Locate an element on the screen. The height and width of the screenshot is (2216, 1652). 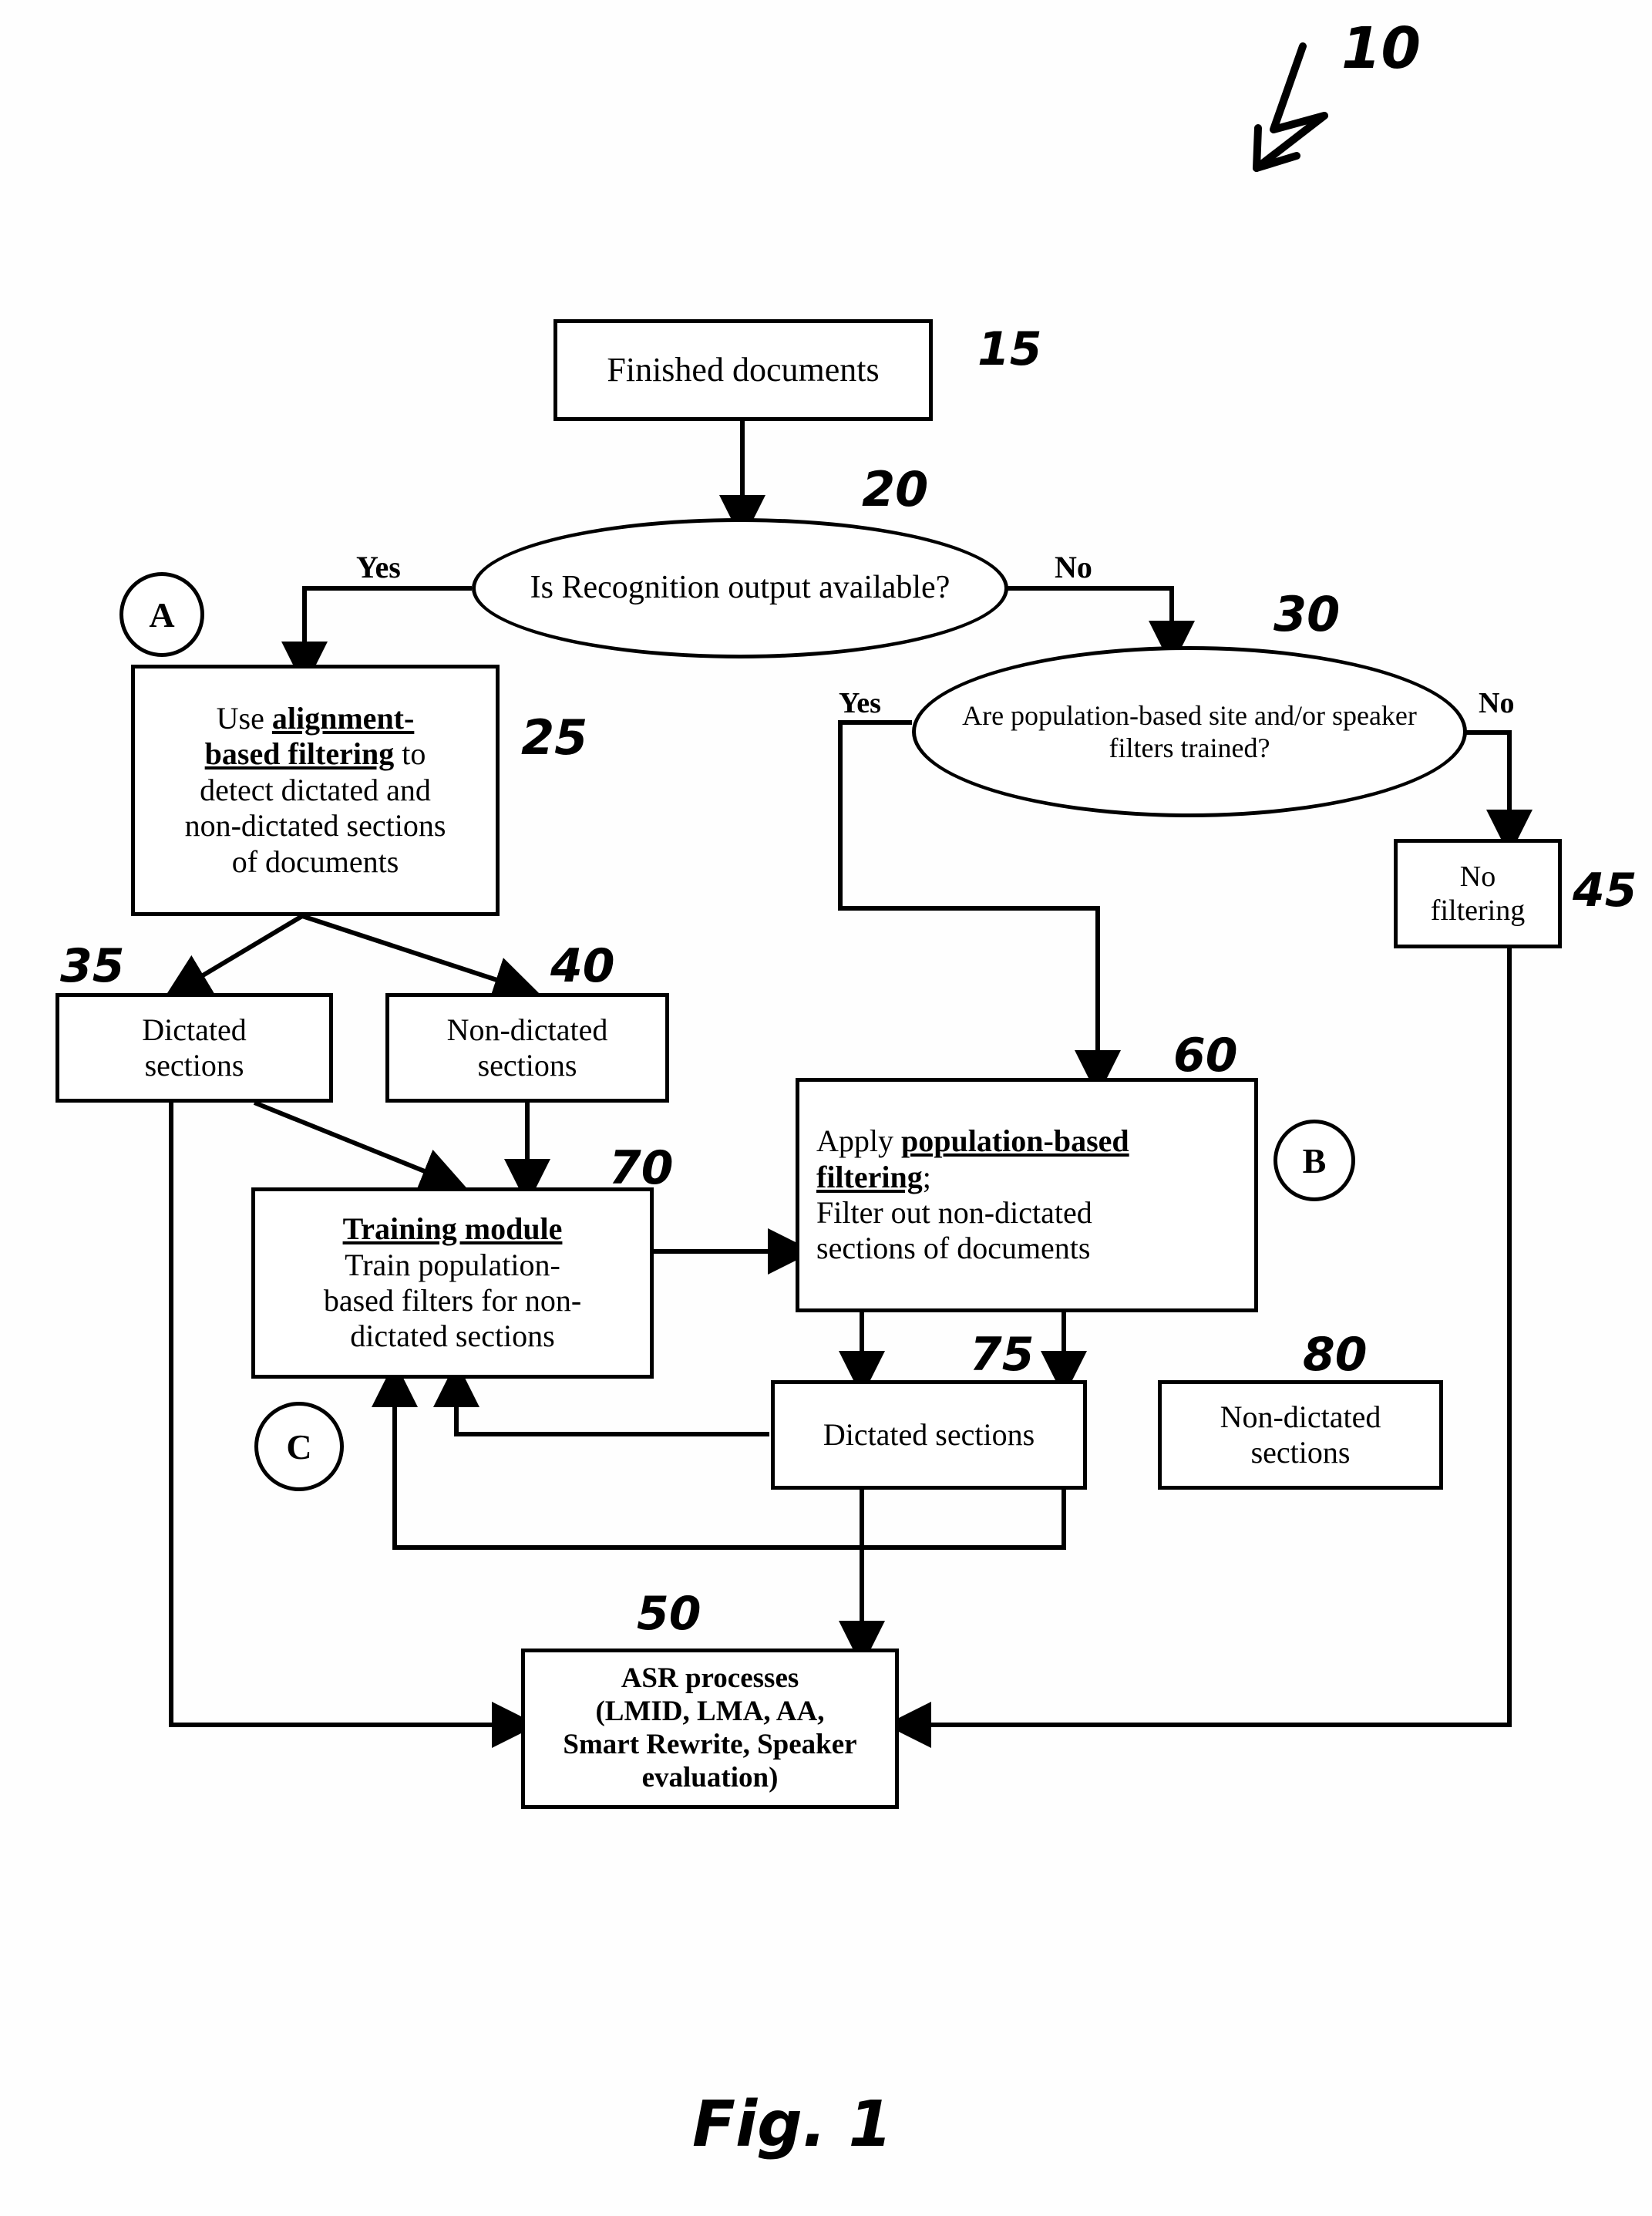
decision-20-label: Is Recognition output available? is located at coordinates (740, 588).